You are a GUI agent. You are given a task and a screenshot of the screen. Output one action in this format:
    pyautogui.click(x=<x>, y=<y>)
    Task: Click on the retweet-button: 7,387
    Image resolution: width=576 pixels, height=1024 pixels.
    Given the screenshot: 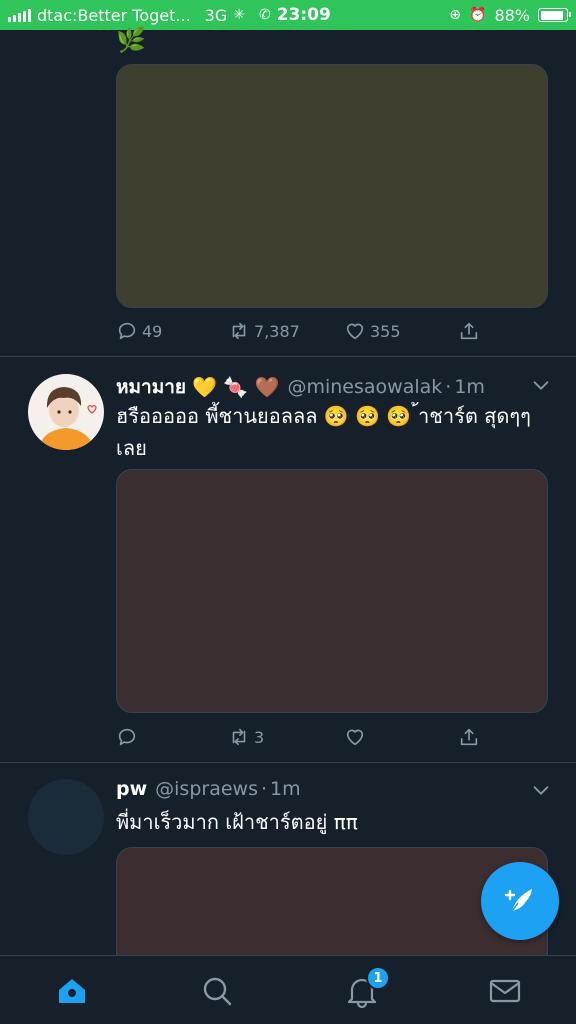 What is the action you would take?
    pyautogui.click(x=264, y=331)
    